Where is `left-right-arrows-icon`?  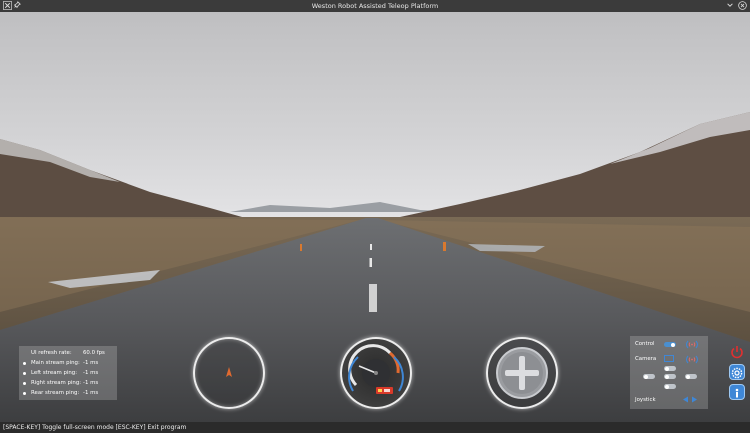 left-right-arrows-icon is located at coordinates (690, 399).